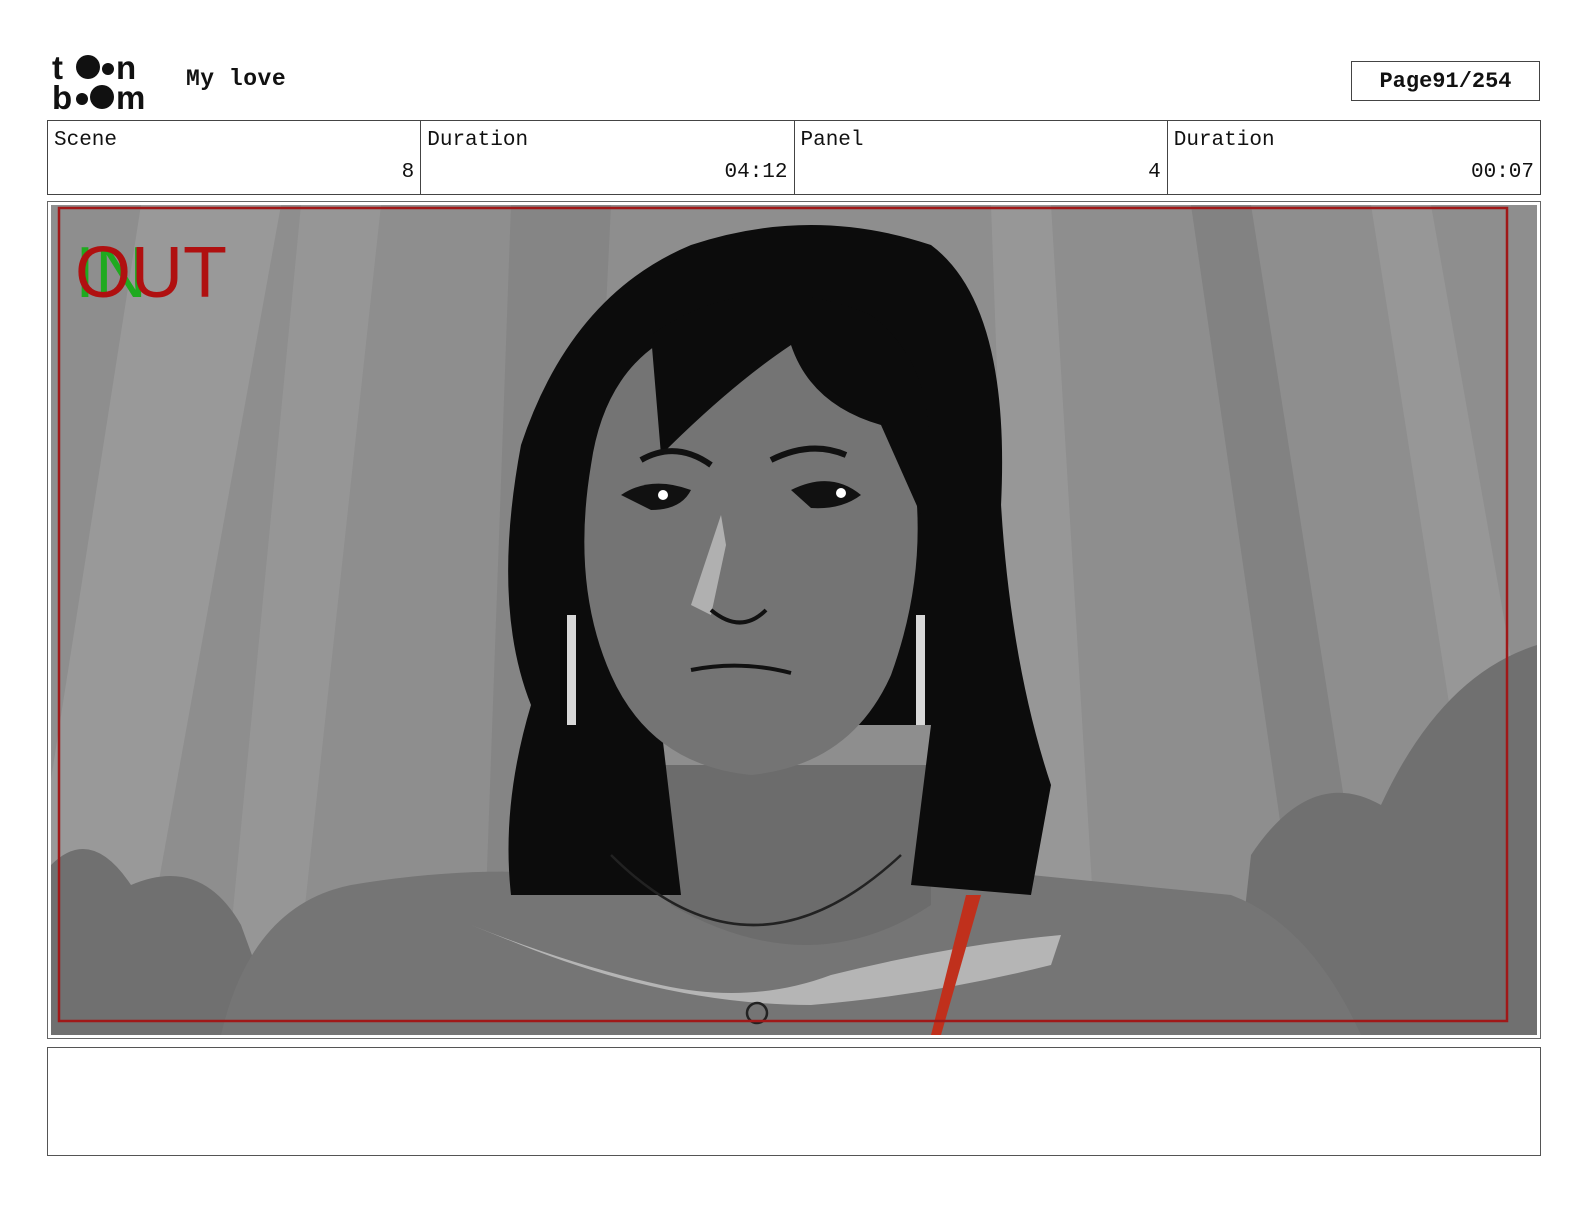 The height and width of the screenshot is (1224, 1584). I want to click on scene-duration-value: 04:12, so click(756, 172).